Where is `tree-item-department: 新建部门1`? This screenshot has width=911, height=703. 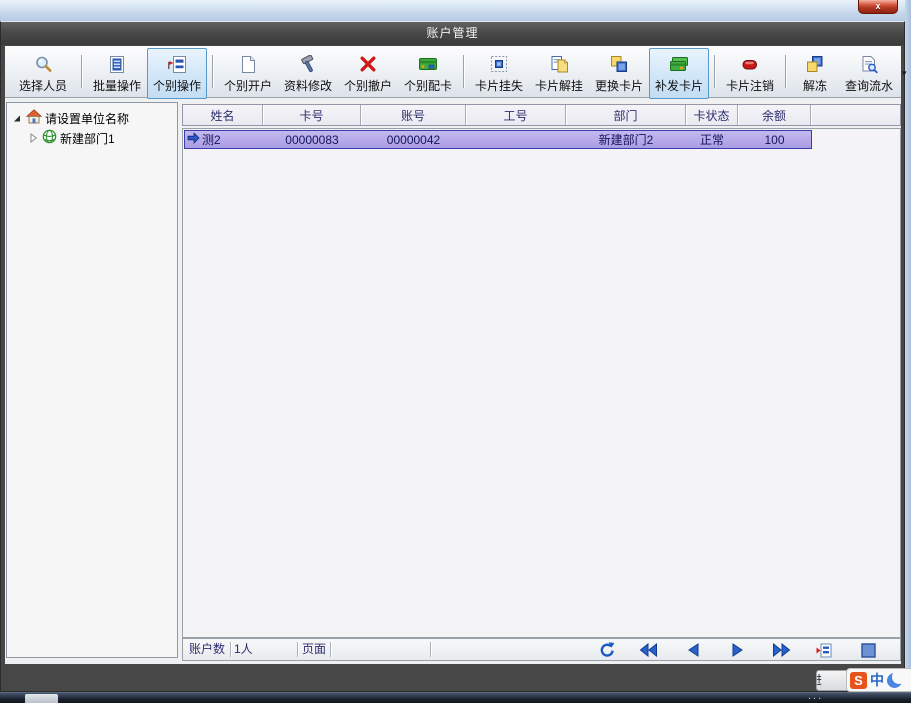
tree-item-department: 新建部门1 is located at coordinates (92, 138).